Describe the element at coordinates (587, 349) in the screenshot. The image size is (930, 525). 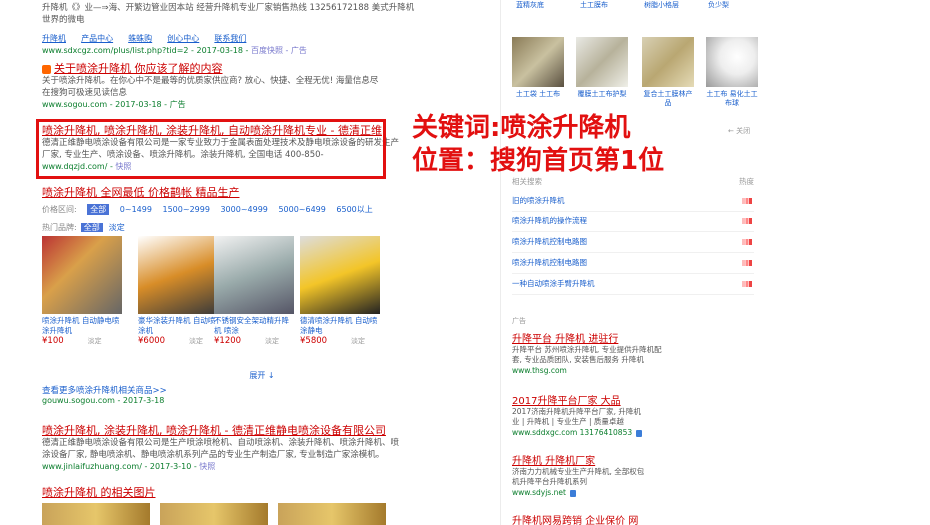
I see `sidebar-ad-desc: 升降平台 苏州喷涂升降机, 专业提供升降机配` at that location.